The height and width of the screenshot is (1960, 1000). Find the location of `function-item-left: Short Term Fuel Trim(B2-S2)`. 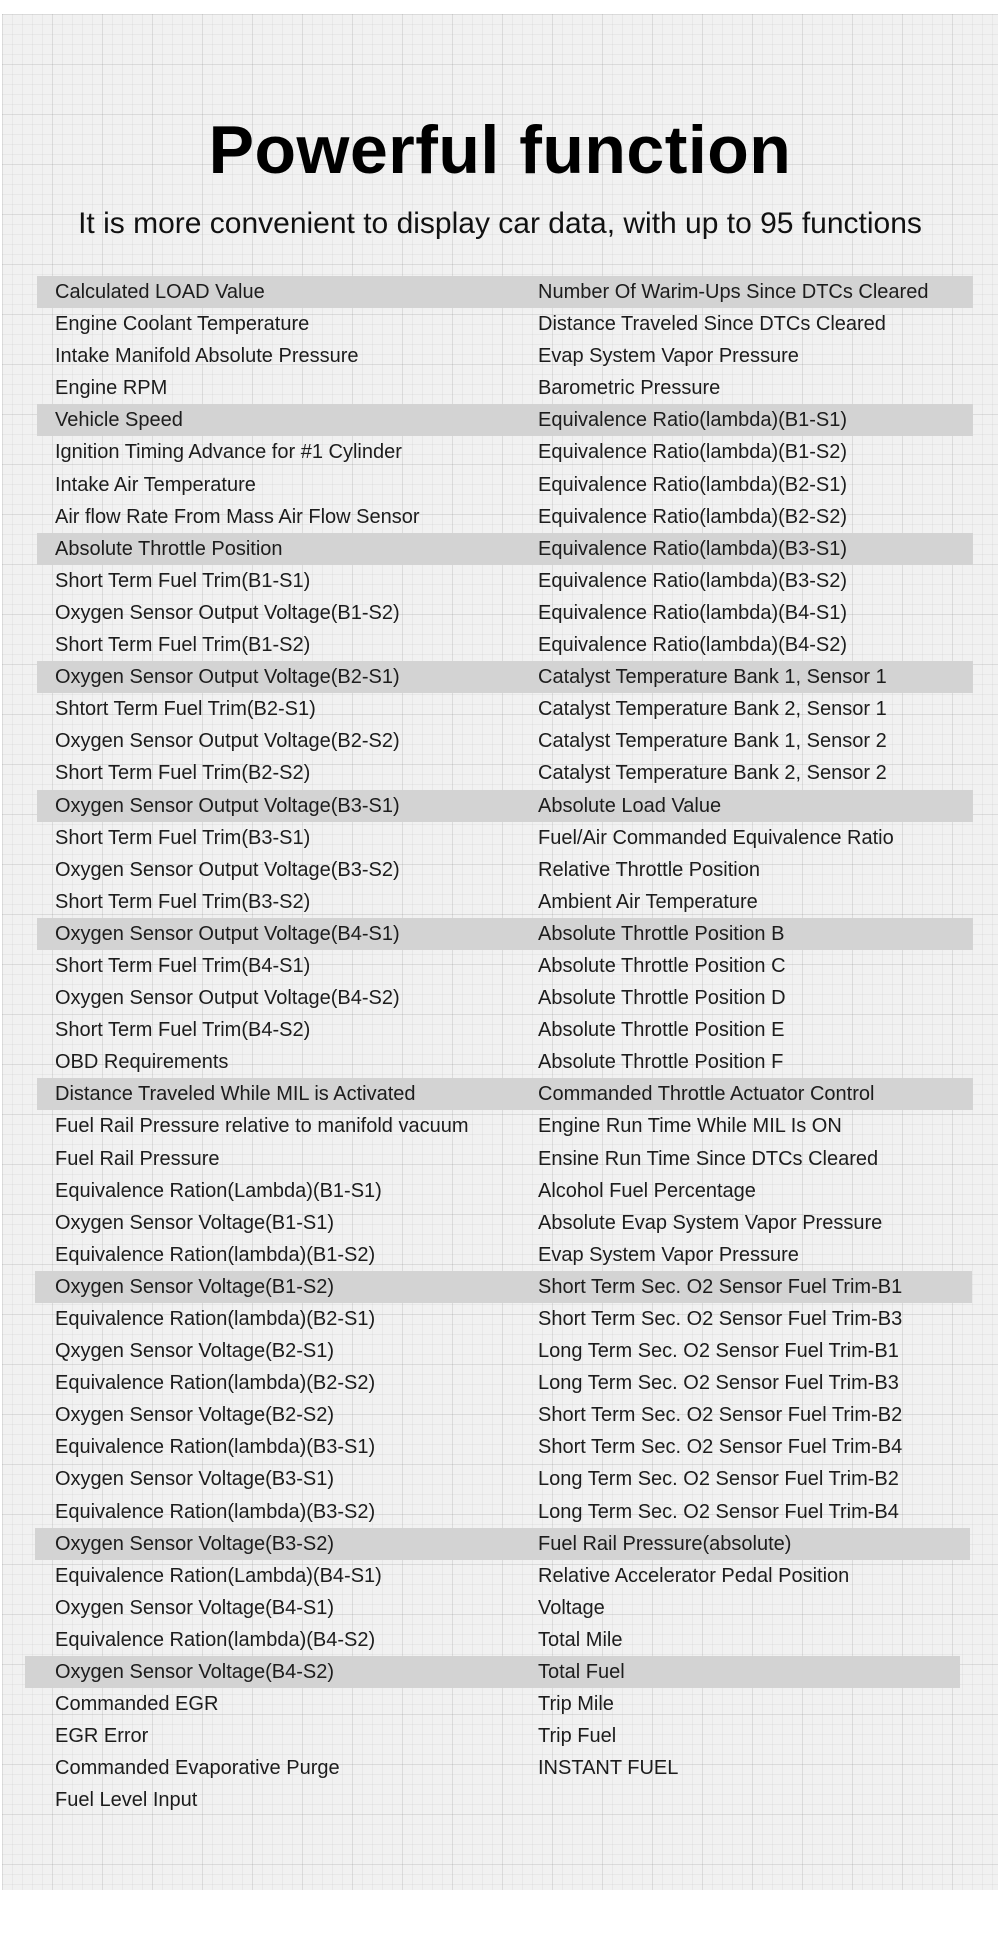

function-item-left: Short Term Fuel Trim(B2-S2) is located at coordinates (183, 773).